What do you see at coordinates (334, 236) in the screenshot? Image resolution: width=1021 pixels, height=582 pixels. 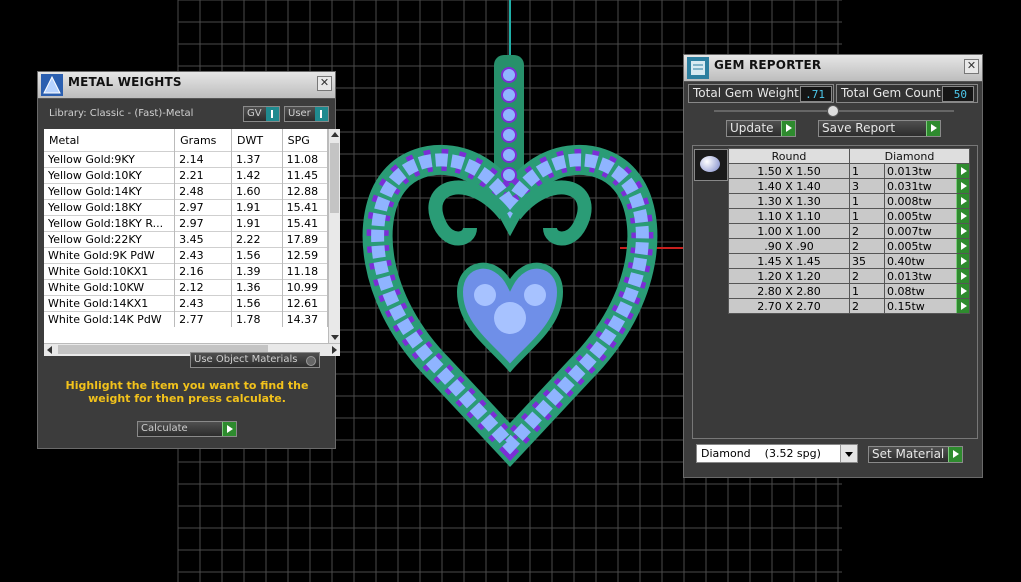 I see `vertical-scrollbar` at bounding box center [334, 236].